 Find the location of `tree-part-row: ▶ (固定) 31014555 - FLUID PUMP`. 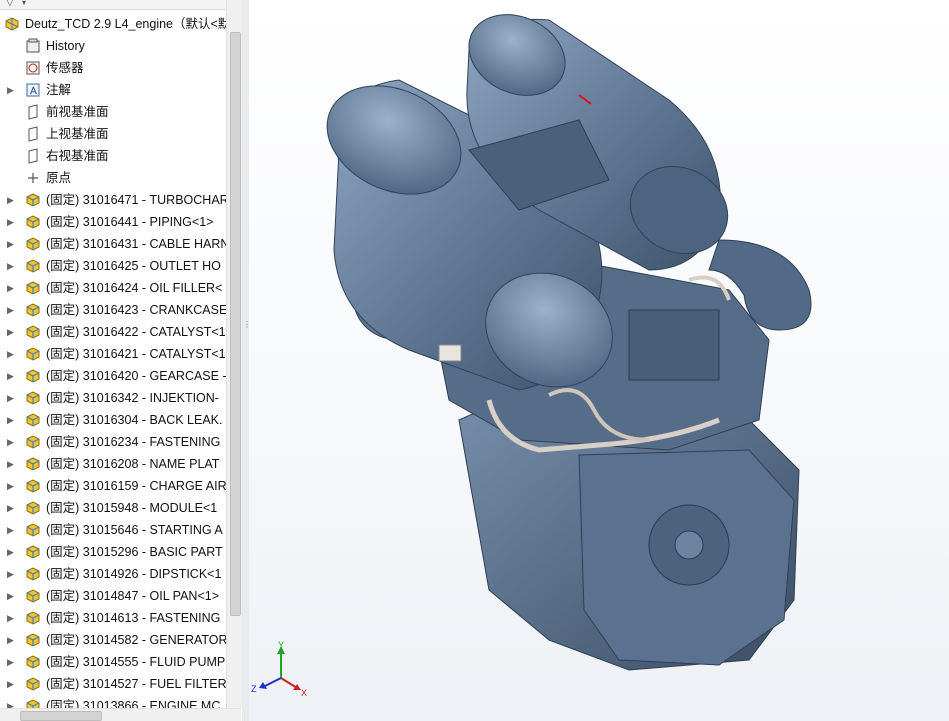

tree-part-row: ▶ (固定) 31014555 - FLUID PUMP is located at coordinates (113, 662).